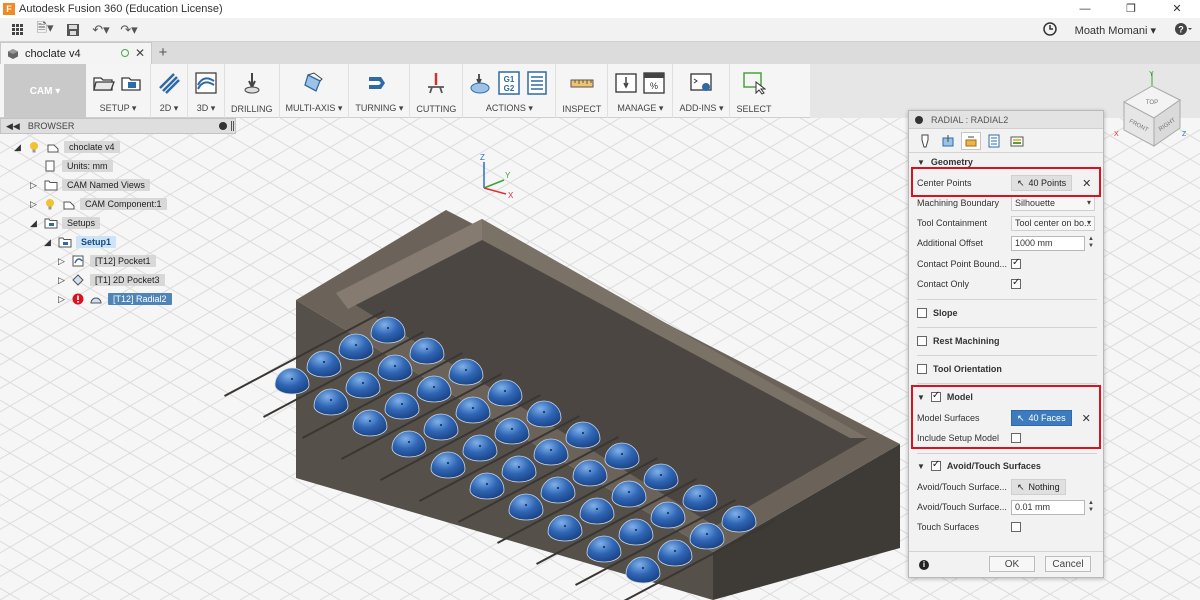 Image resolution: width=1200 pixels, height=600 pixels. I want to click on slope-section-header: Slope, so click(937, 313).